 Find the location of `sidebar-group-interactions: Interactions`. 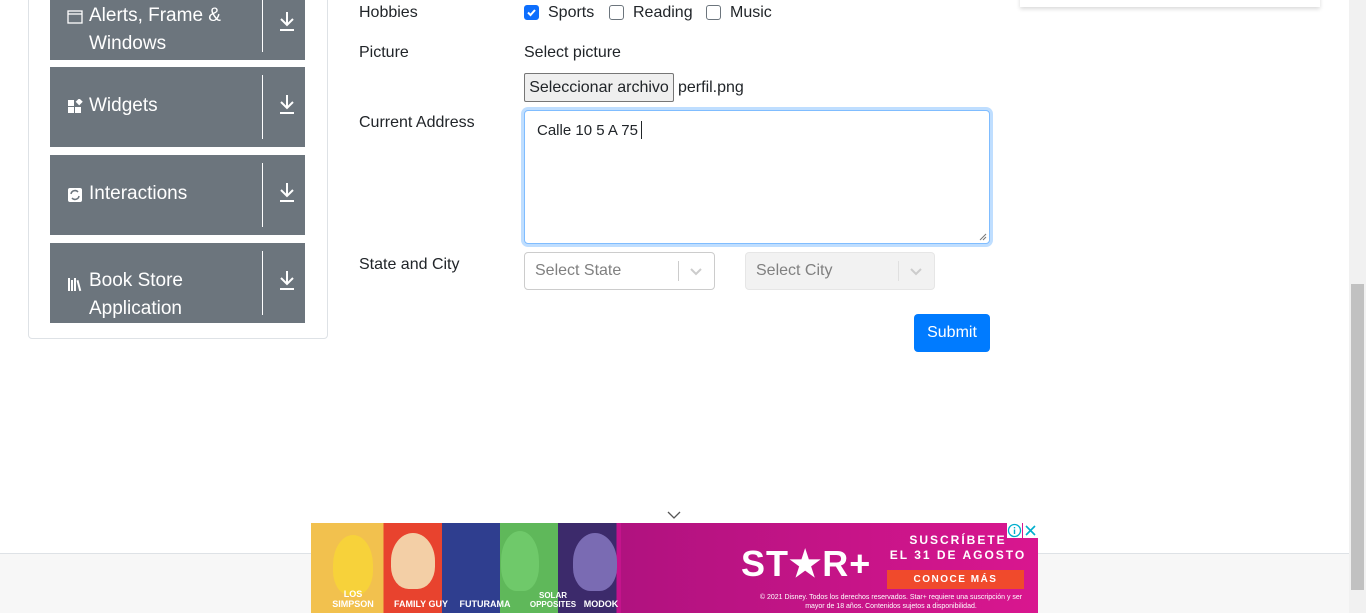

sidebar-group-interactions: Interactions is located at coordinates (177, 195).